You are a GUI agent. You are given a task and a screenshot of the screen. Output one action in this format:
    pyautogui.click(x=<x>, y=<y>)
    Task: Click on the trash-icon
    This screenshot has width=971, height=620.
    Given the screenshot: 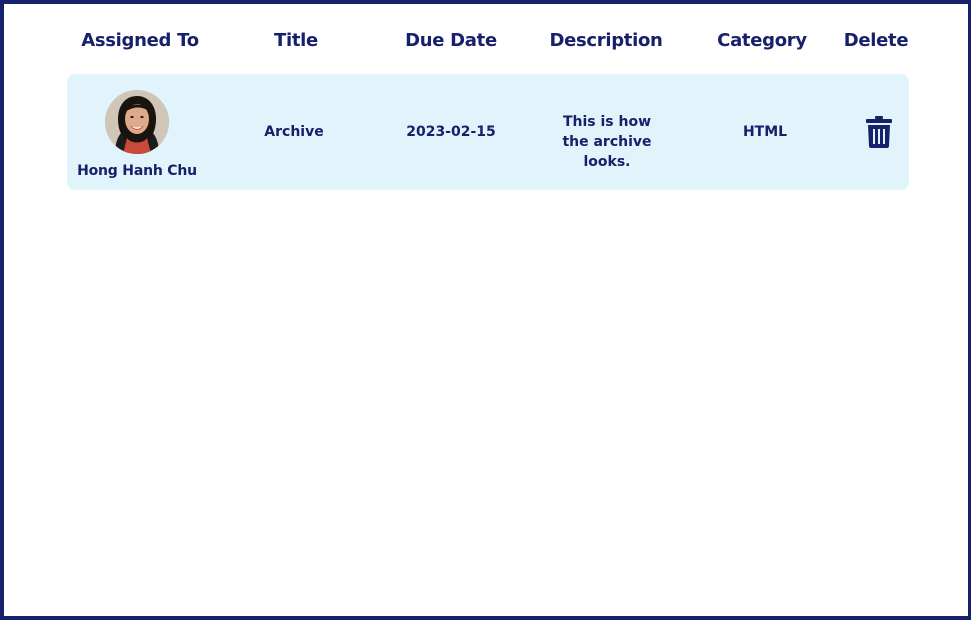 What is the action you would take?
    pyautogui.click(x=879, y=132)
    